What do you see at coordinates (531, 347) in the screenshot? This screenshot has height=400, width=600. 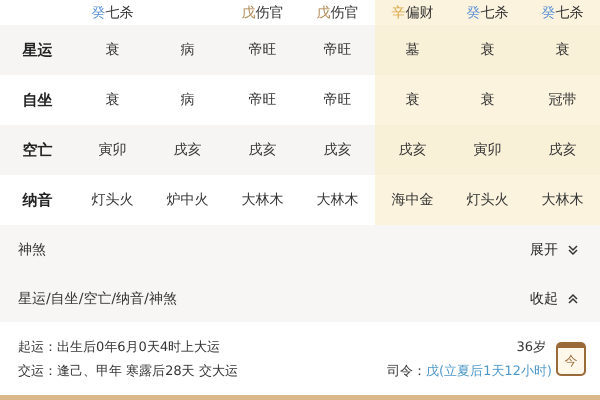 I see `age-text: 36岁` at bounding box center [531, 347].